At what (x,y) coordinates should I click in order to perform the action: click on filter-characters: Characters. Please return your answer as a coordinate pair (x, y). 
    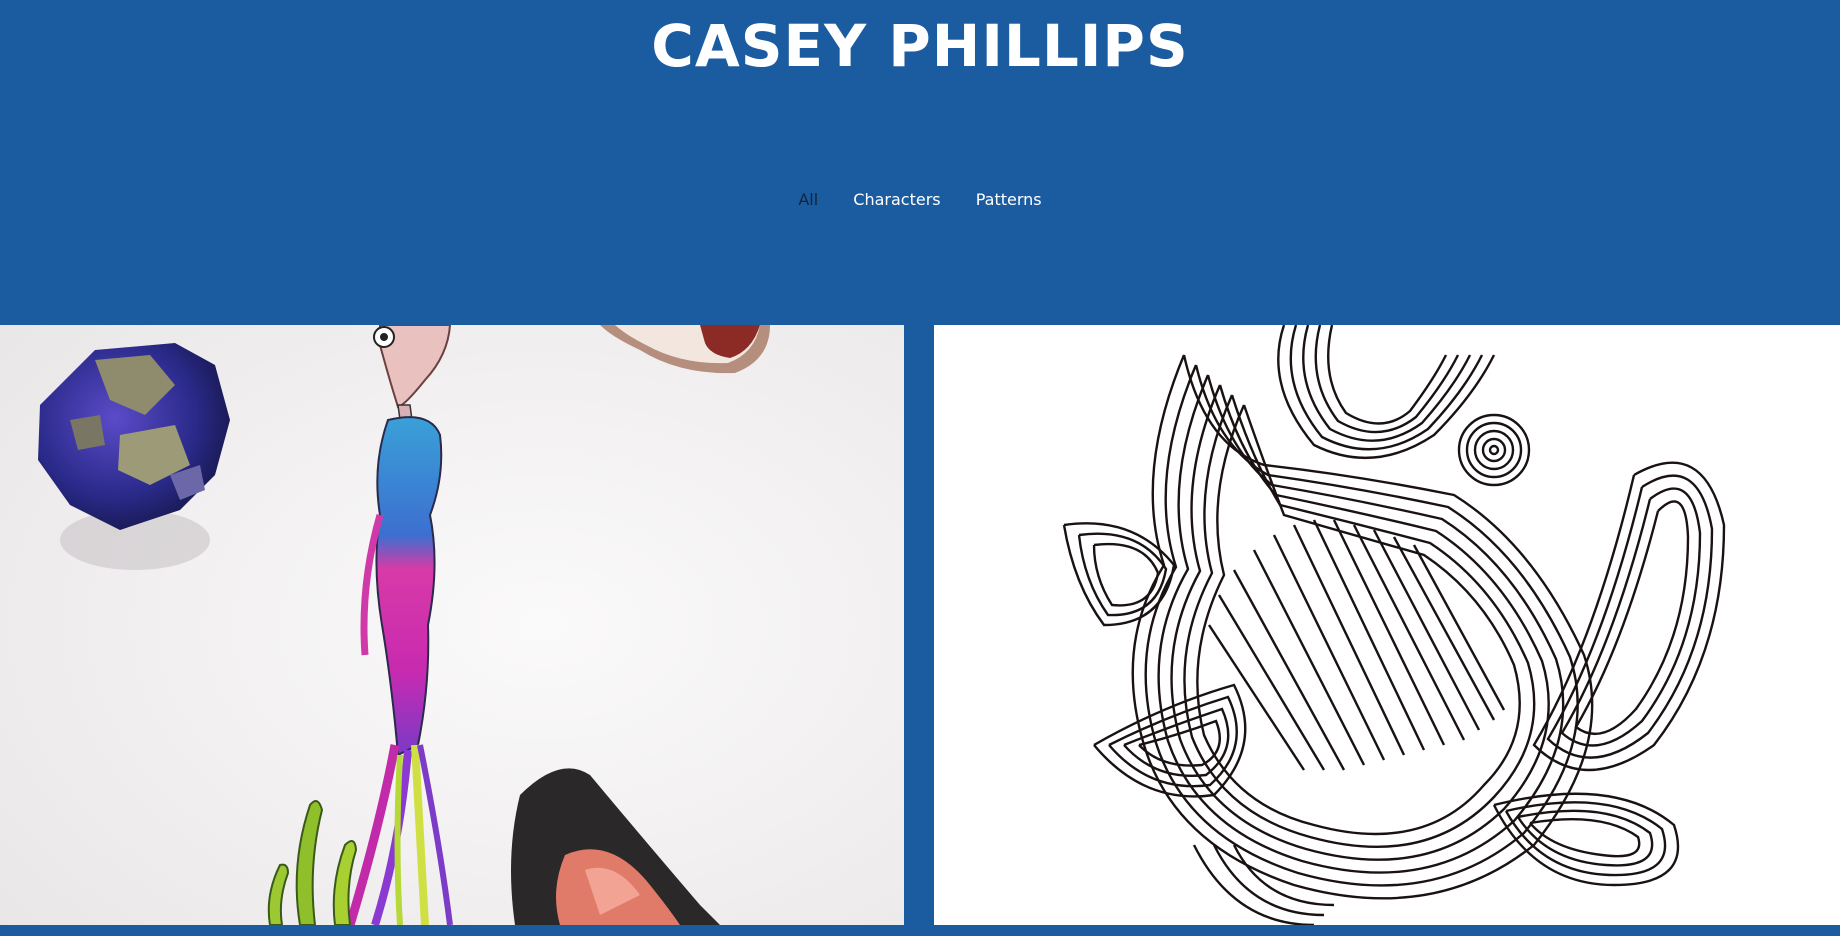
    Looking at the image, I should click on (896, 199).